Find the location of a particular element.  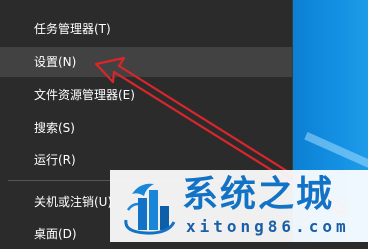

menu-item-file-explorer: 文件资源管理器(E) is located at coordinates (146, 95).